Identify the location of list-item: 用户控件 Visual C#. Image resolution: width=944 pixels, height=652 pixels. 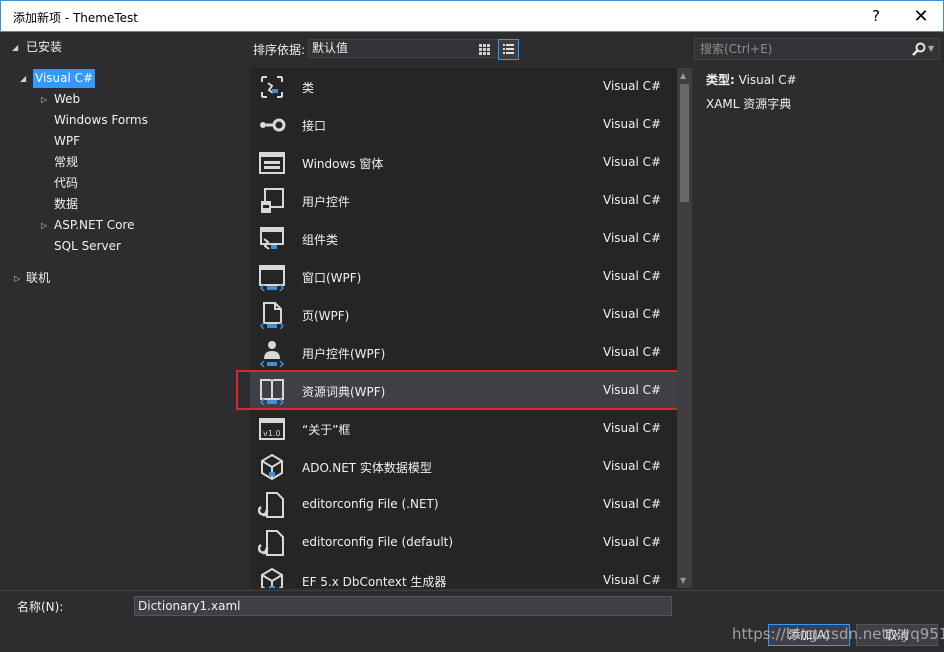
(463, 201).